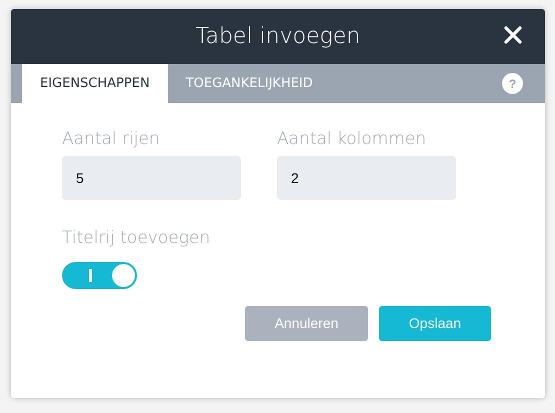 This screenshot has width=555, height=413. I want to click on help-button: ?, so click(512, 83).